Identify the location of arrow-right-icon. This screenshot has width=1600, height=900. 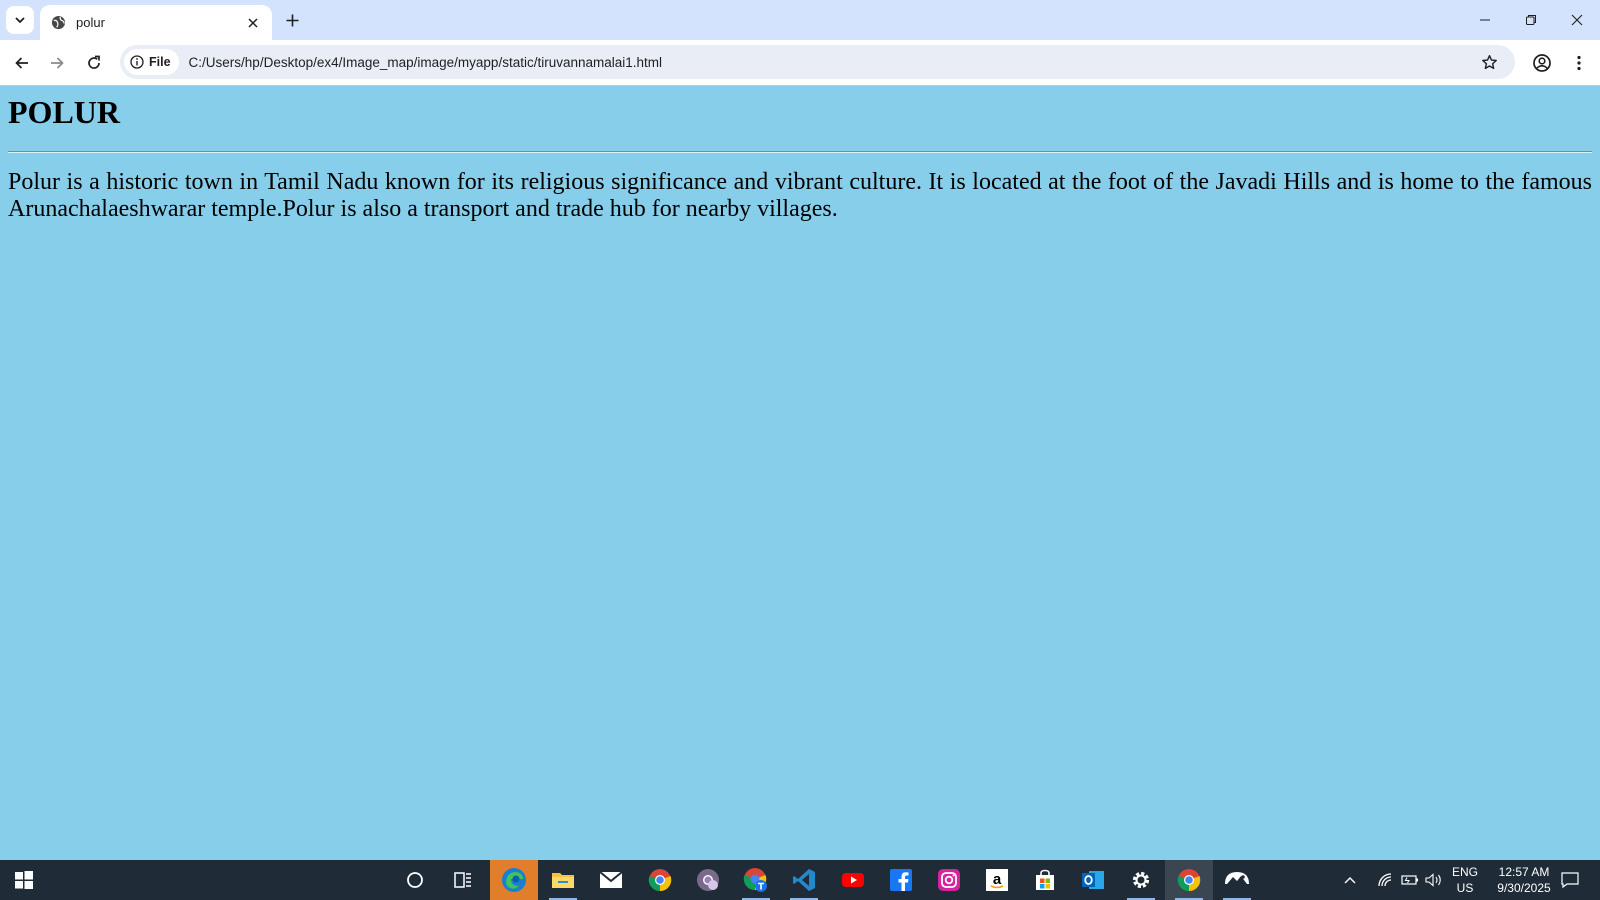
(57, 63).